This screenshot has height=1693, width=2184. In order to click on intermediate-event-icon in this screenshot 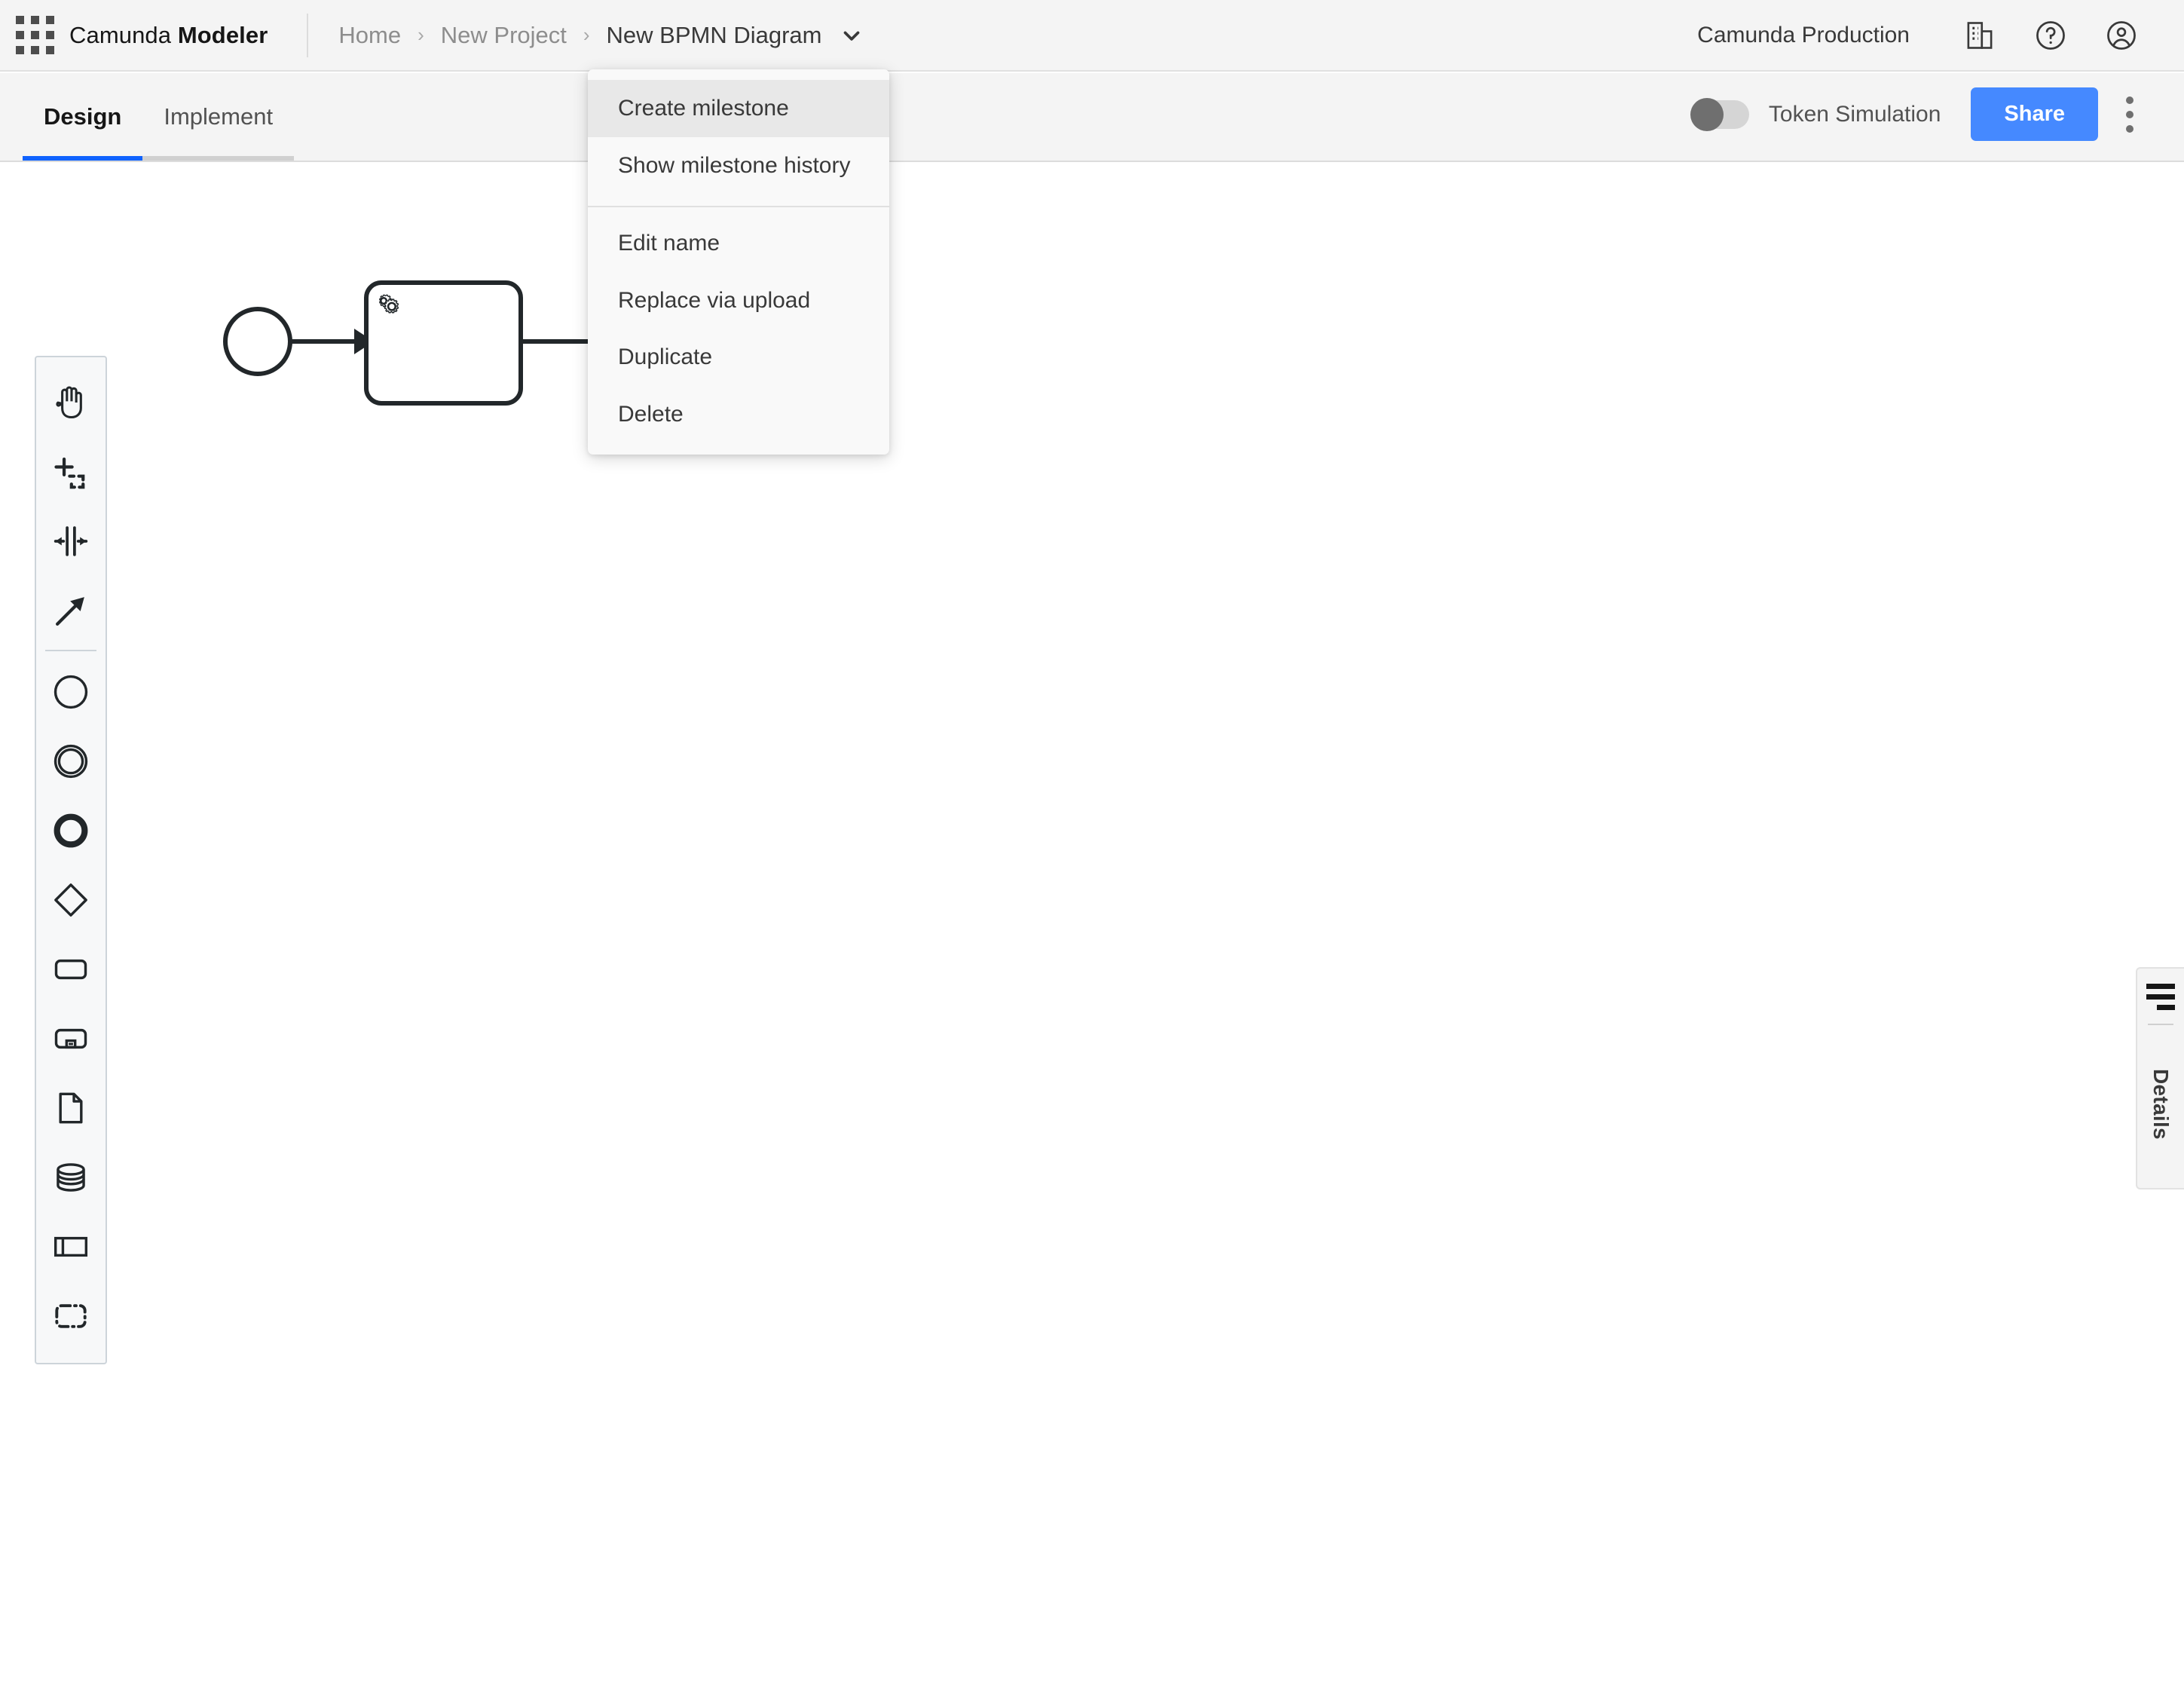, I will do `click(71, 761)`.